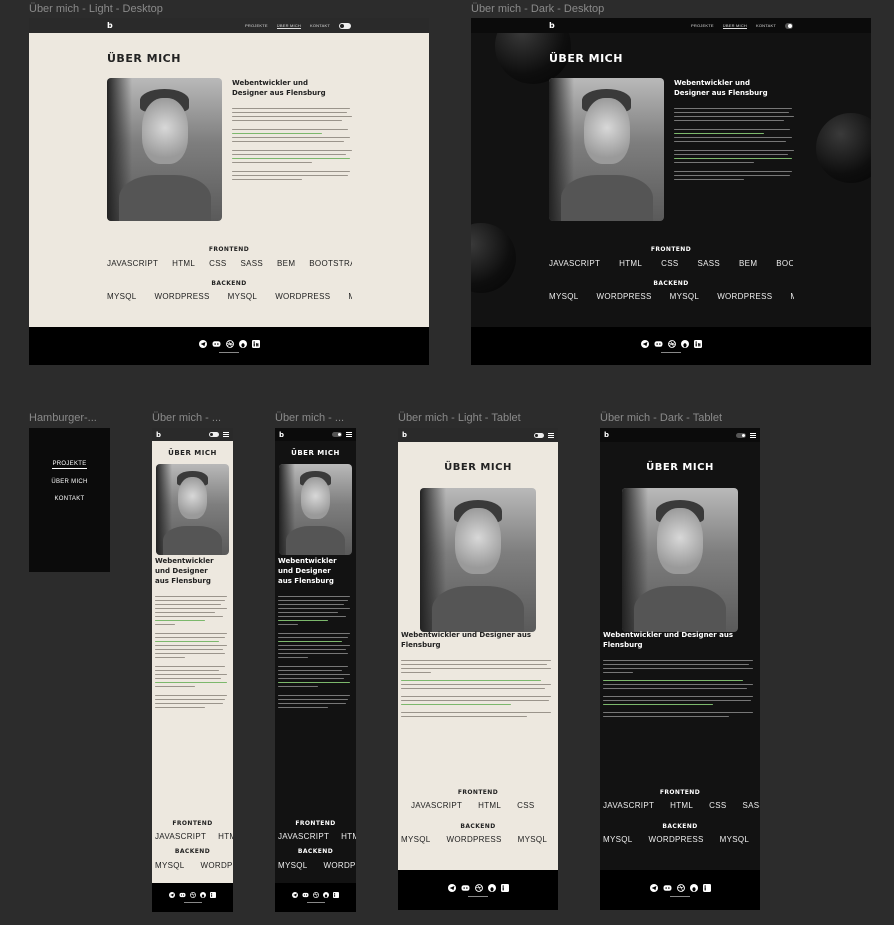  I want to click on backend-label: BACKEND, so click(680, 826).